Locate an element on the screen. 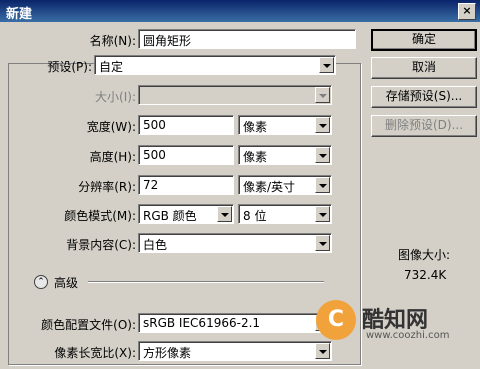 The width and height of the screenshot is (480, 369). preset-label: 预设(P): is located at coordinates (69, 67).